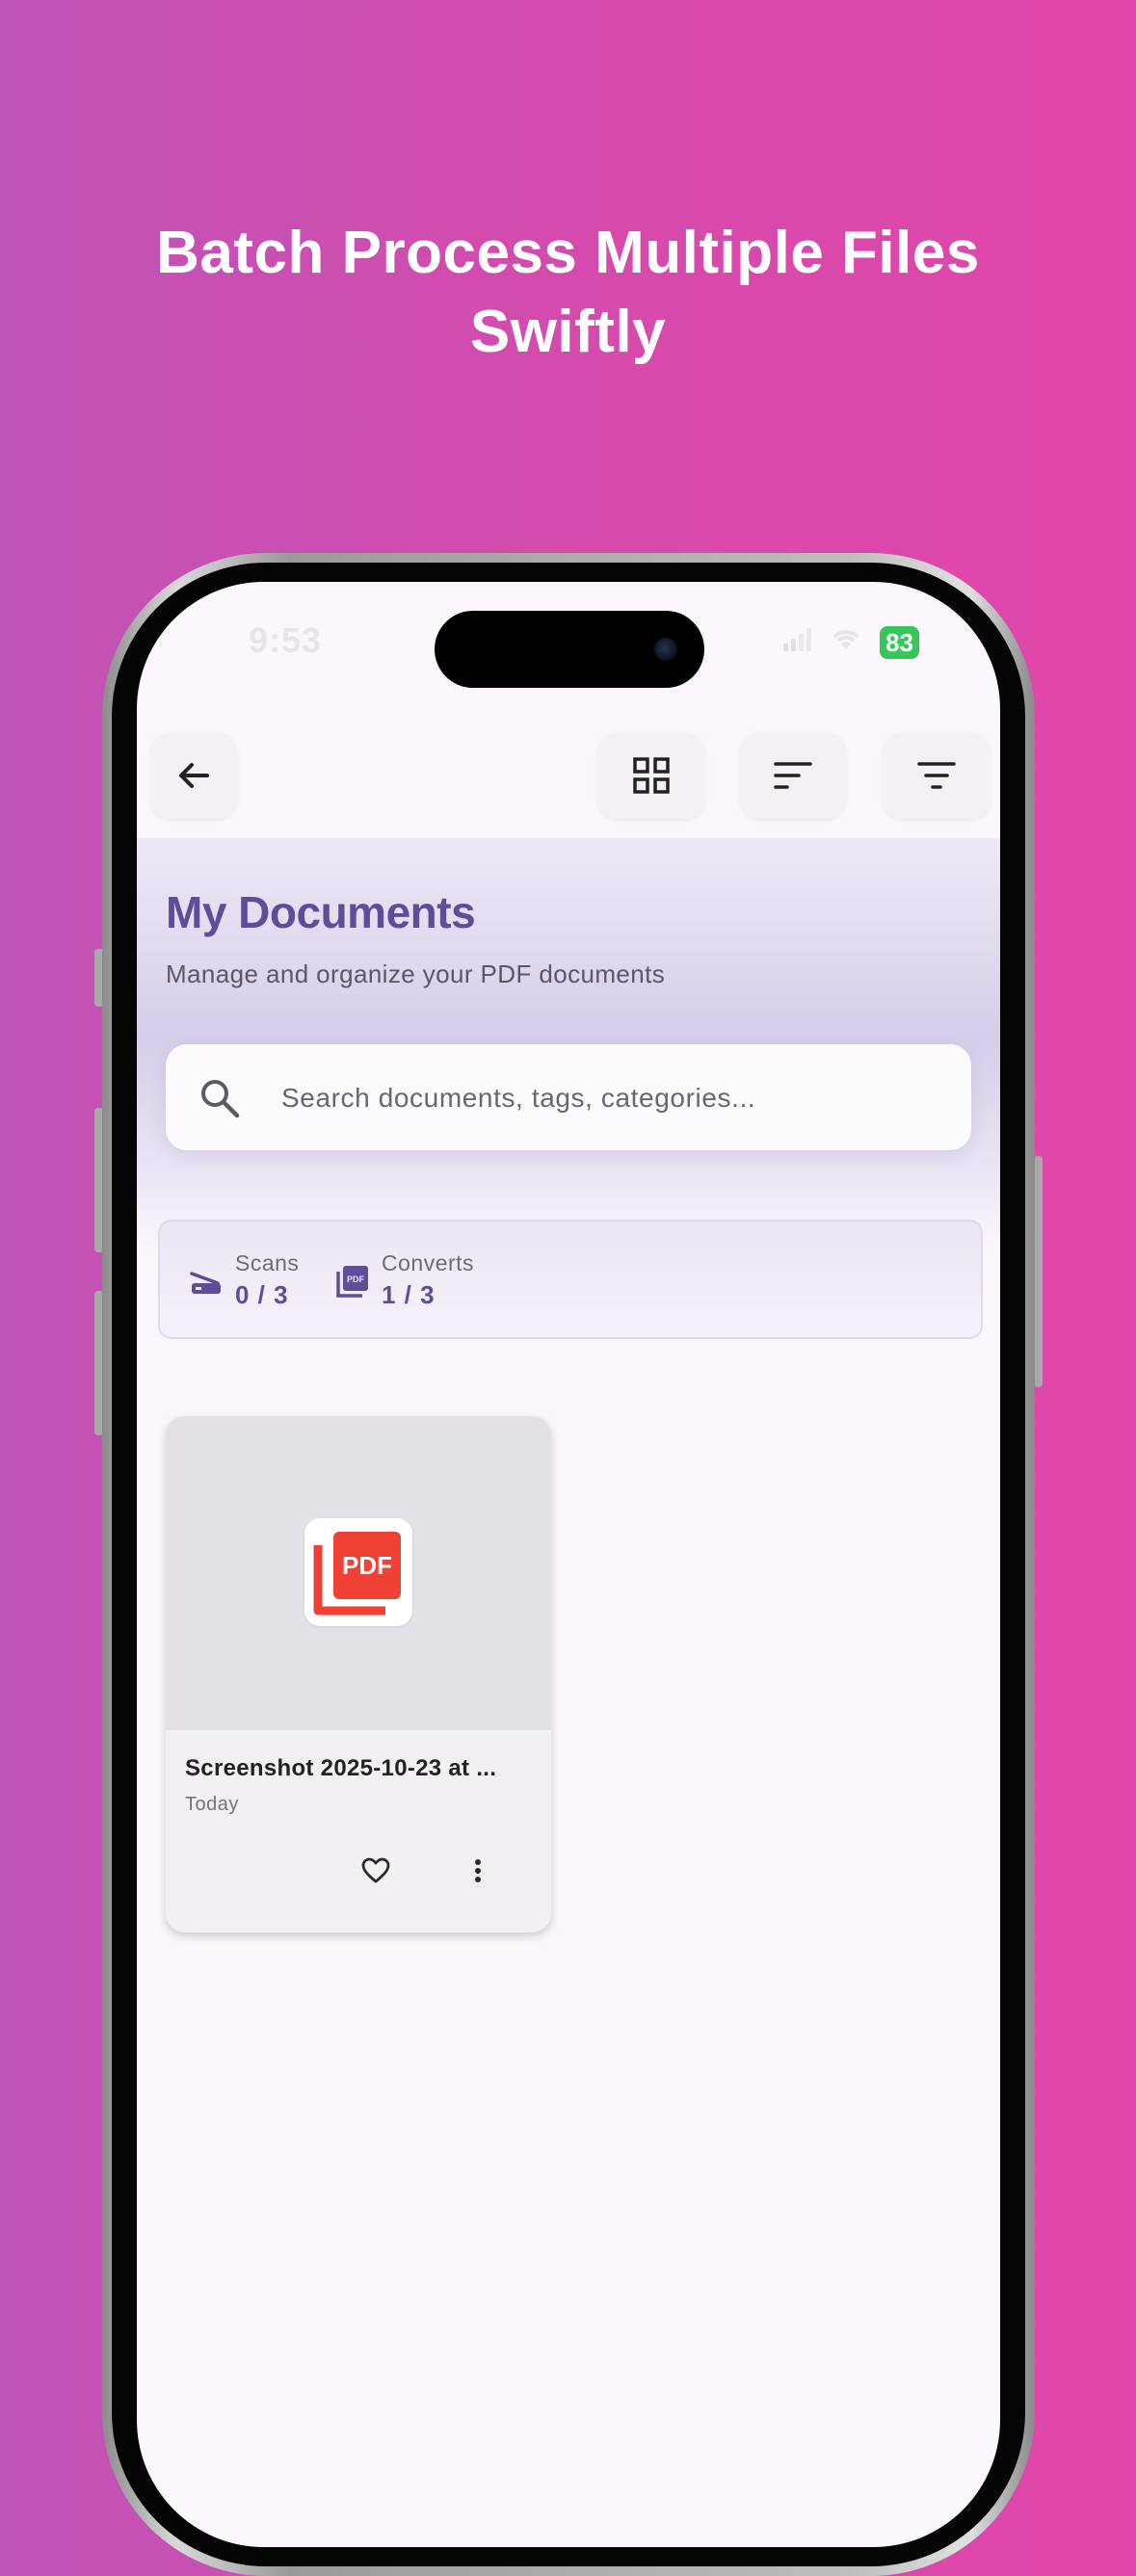 This screenshot has width=1136, height=2576. I want to click on promo-headline-line2: Swiftly, so click(568, 332).